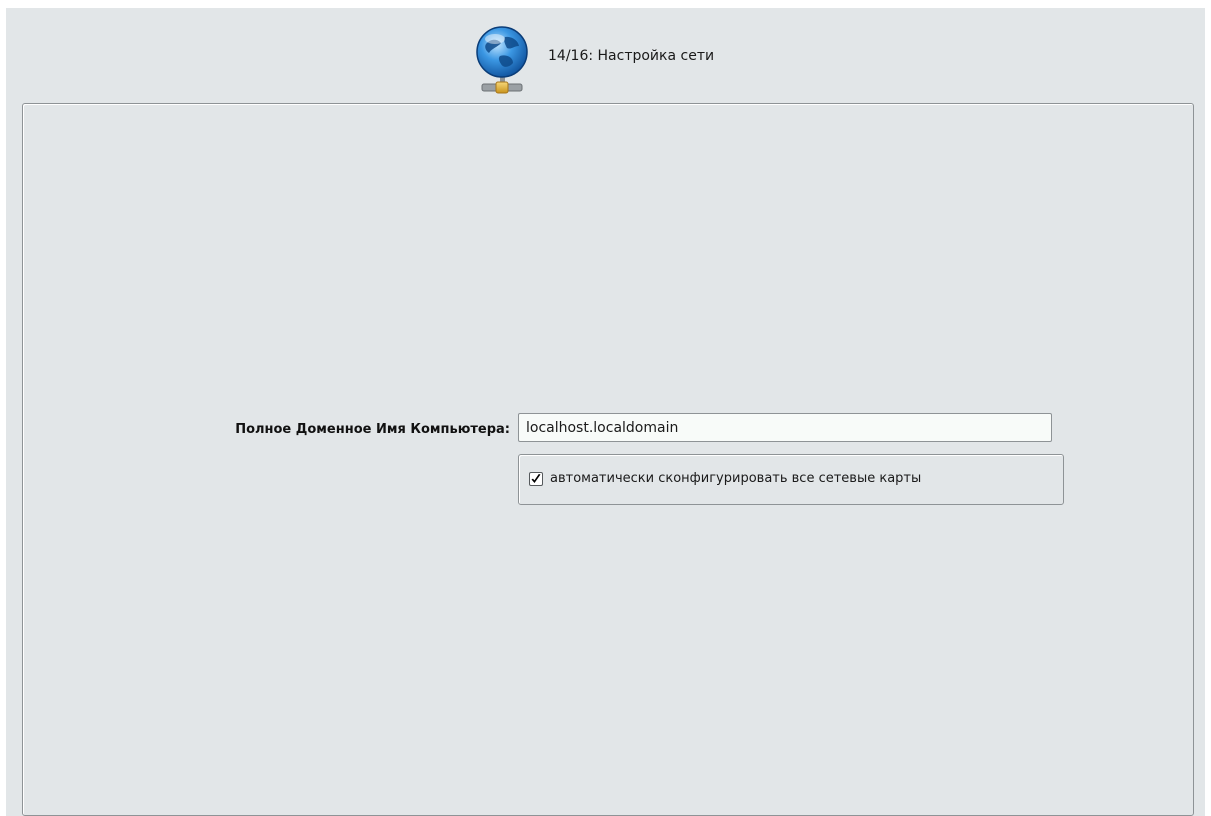  I want to click on fqdn-label: Полное Доменное Имя Компьютера:, so click(372, 429).